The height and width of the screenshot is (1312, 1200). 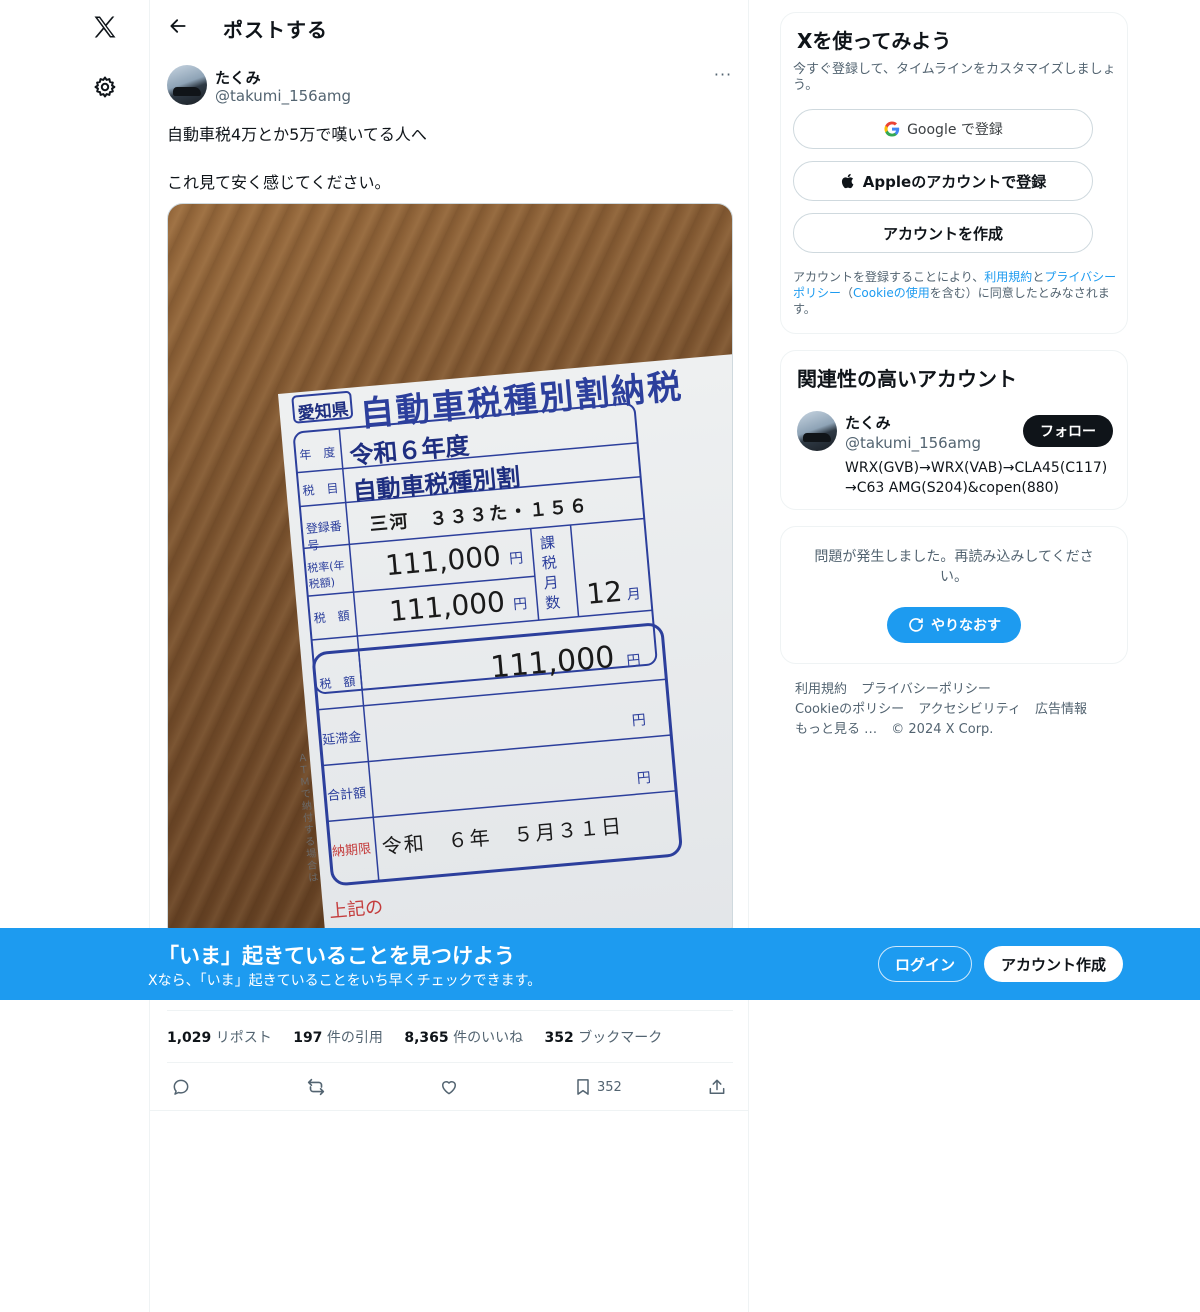 I want to click on total-tax-label: 税 額, so click(x=337, y=683).